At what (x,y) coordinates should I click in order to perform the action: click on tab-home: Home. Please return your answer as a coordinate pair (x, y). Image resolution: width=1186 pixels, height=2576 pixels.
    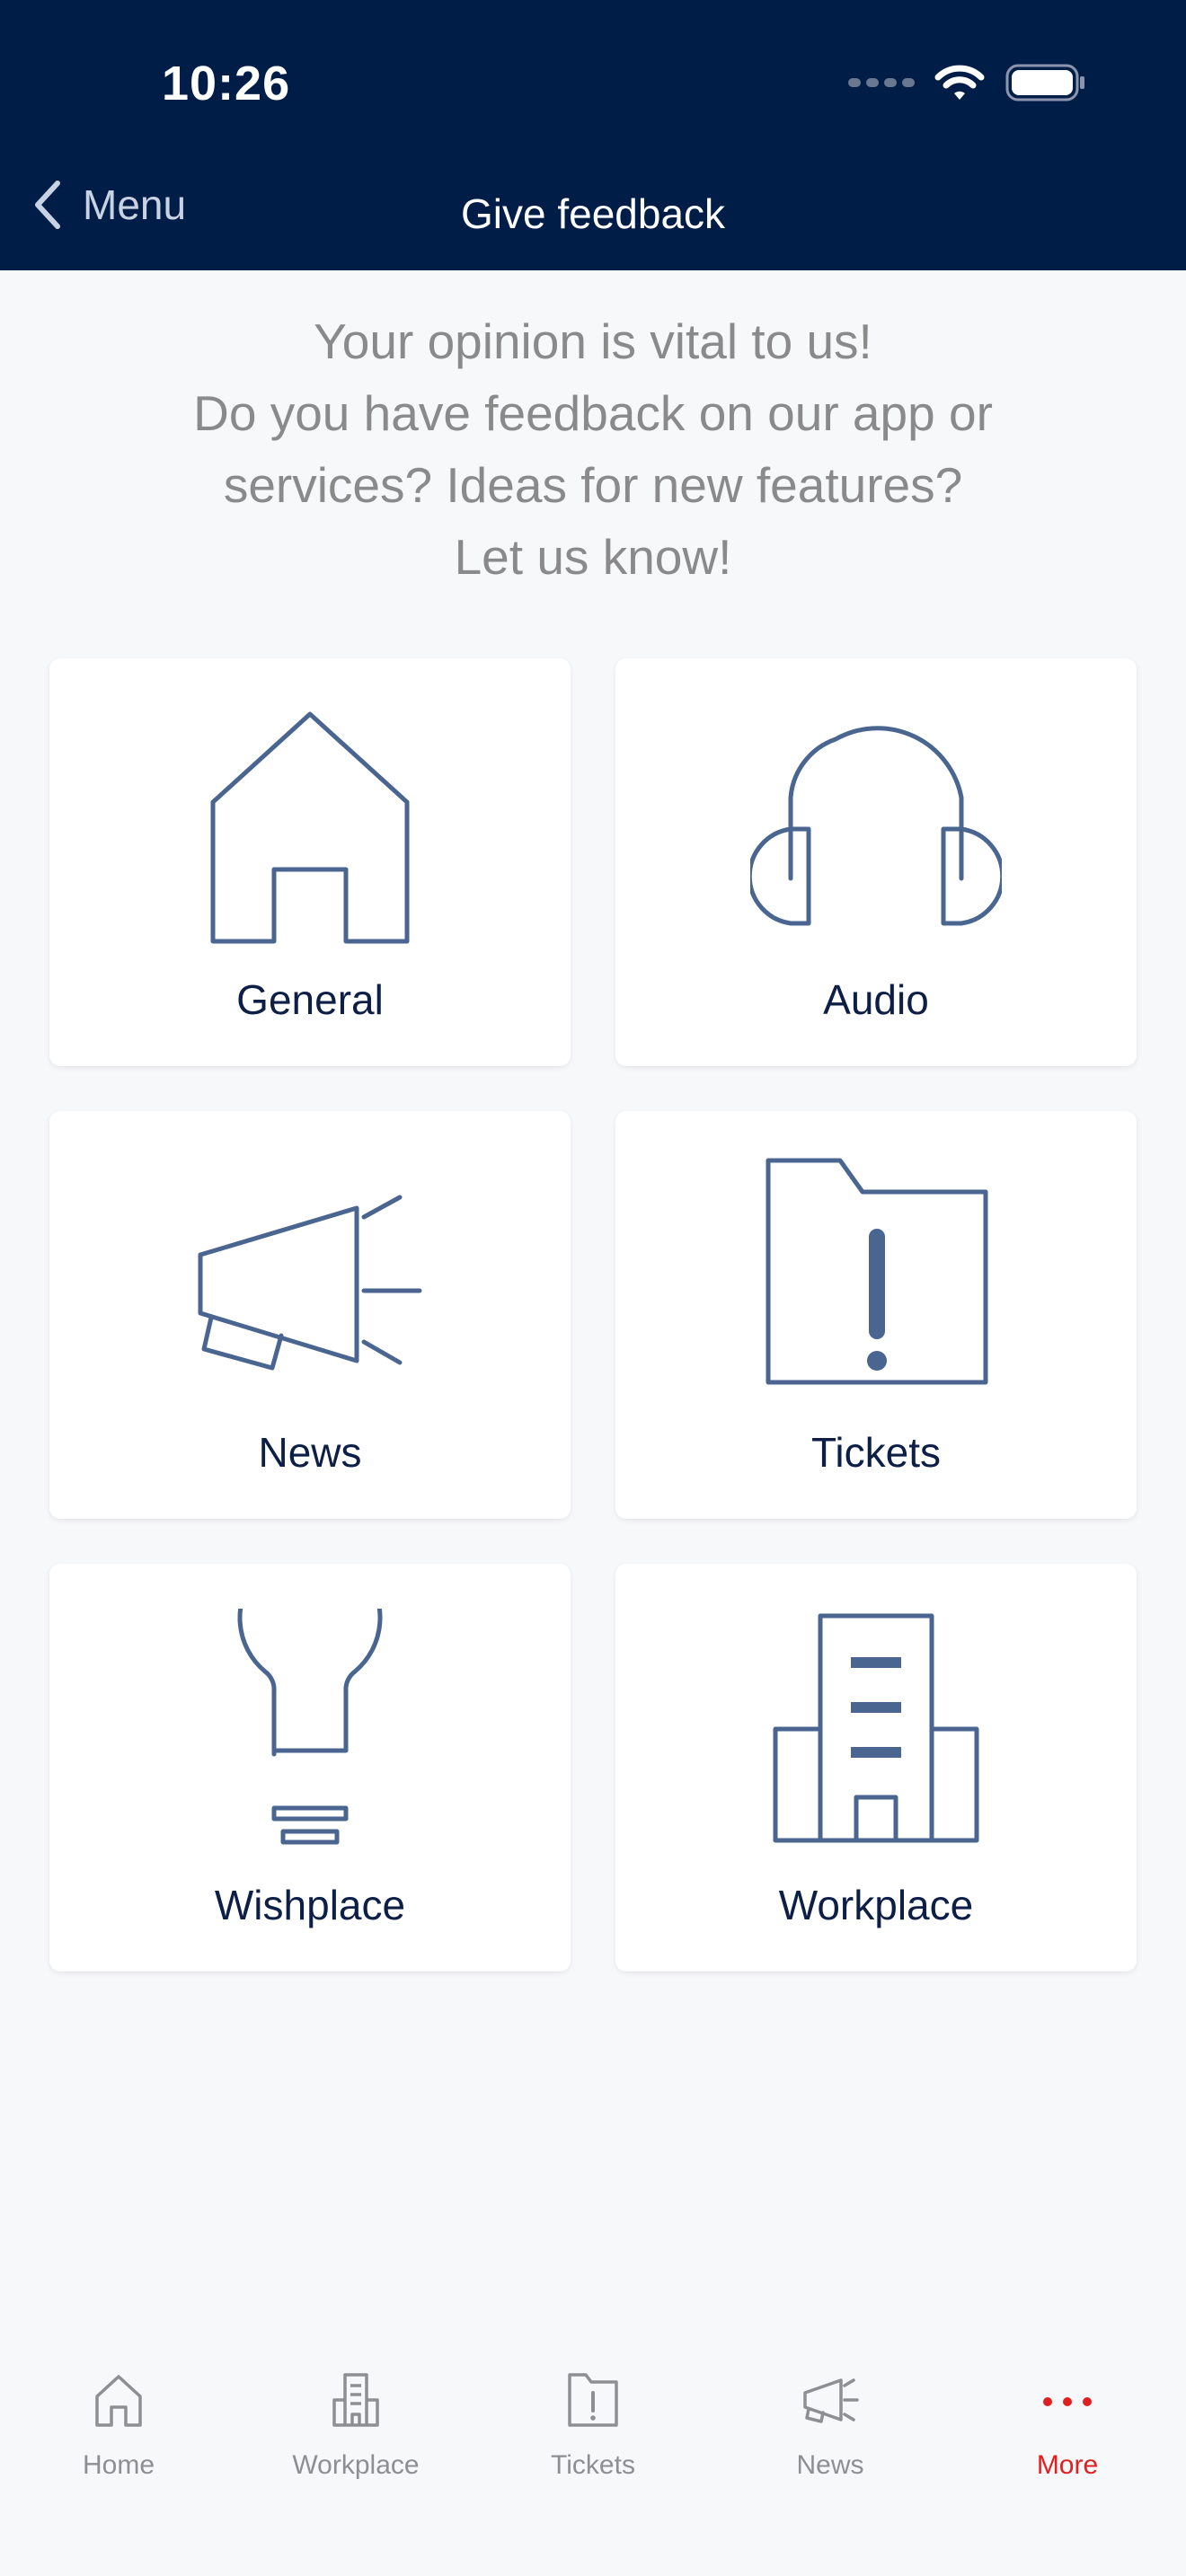
    Looking at the image, I should click on (118, 2442).